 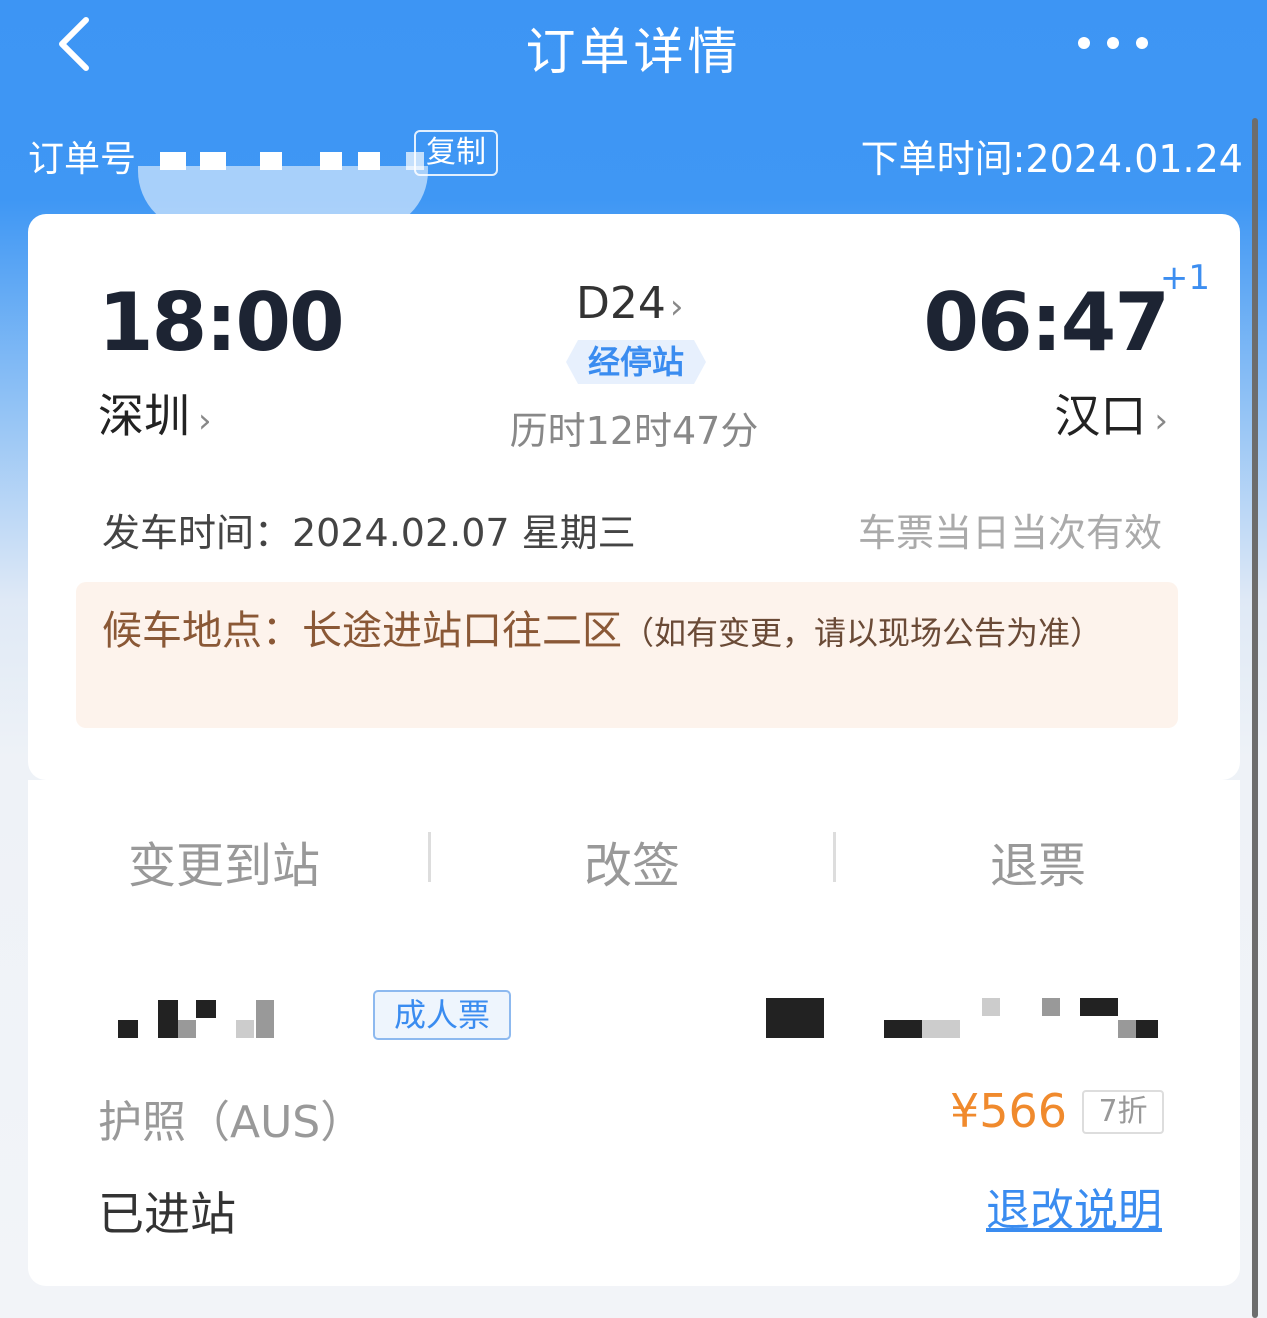 I want to click on page-title: 订单详情, so click(x=633, y=52).